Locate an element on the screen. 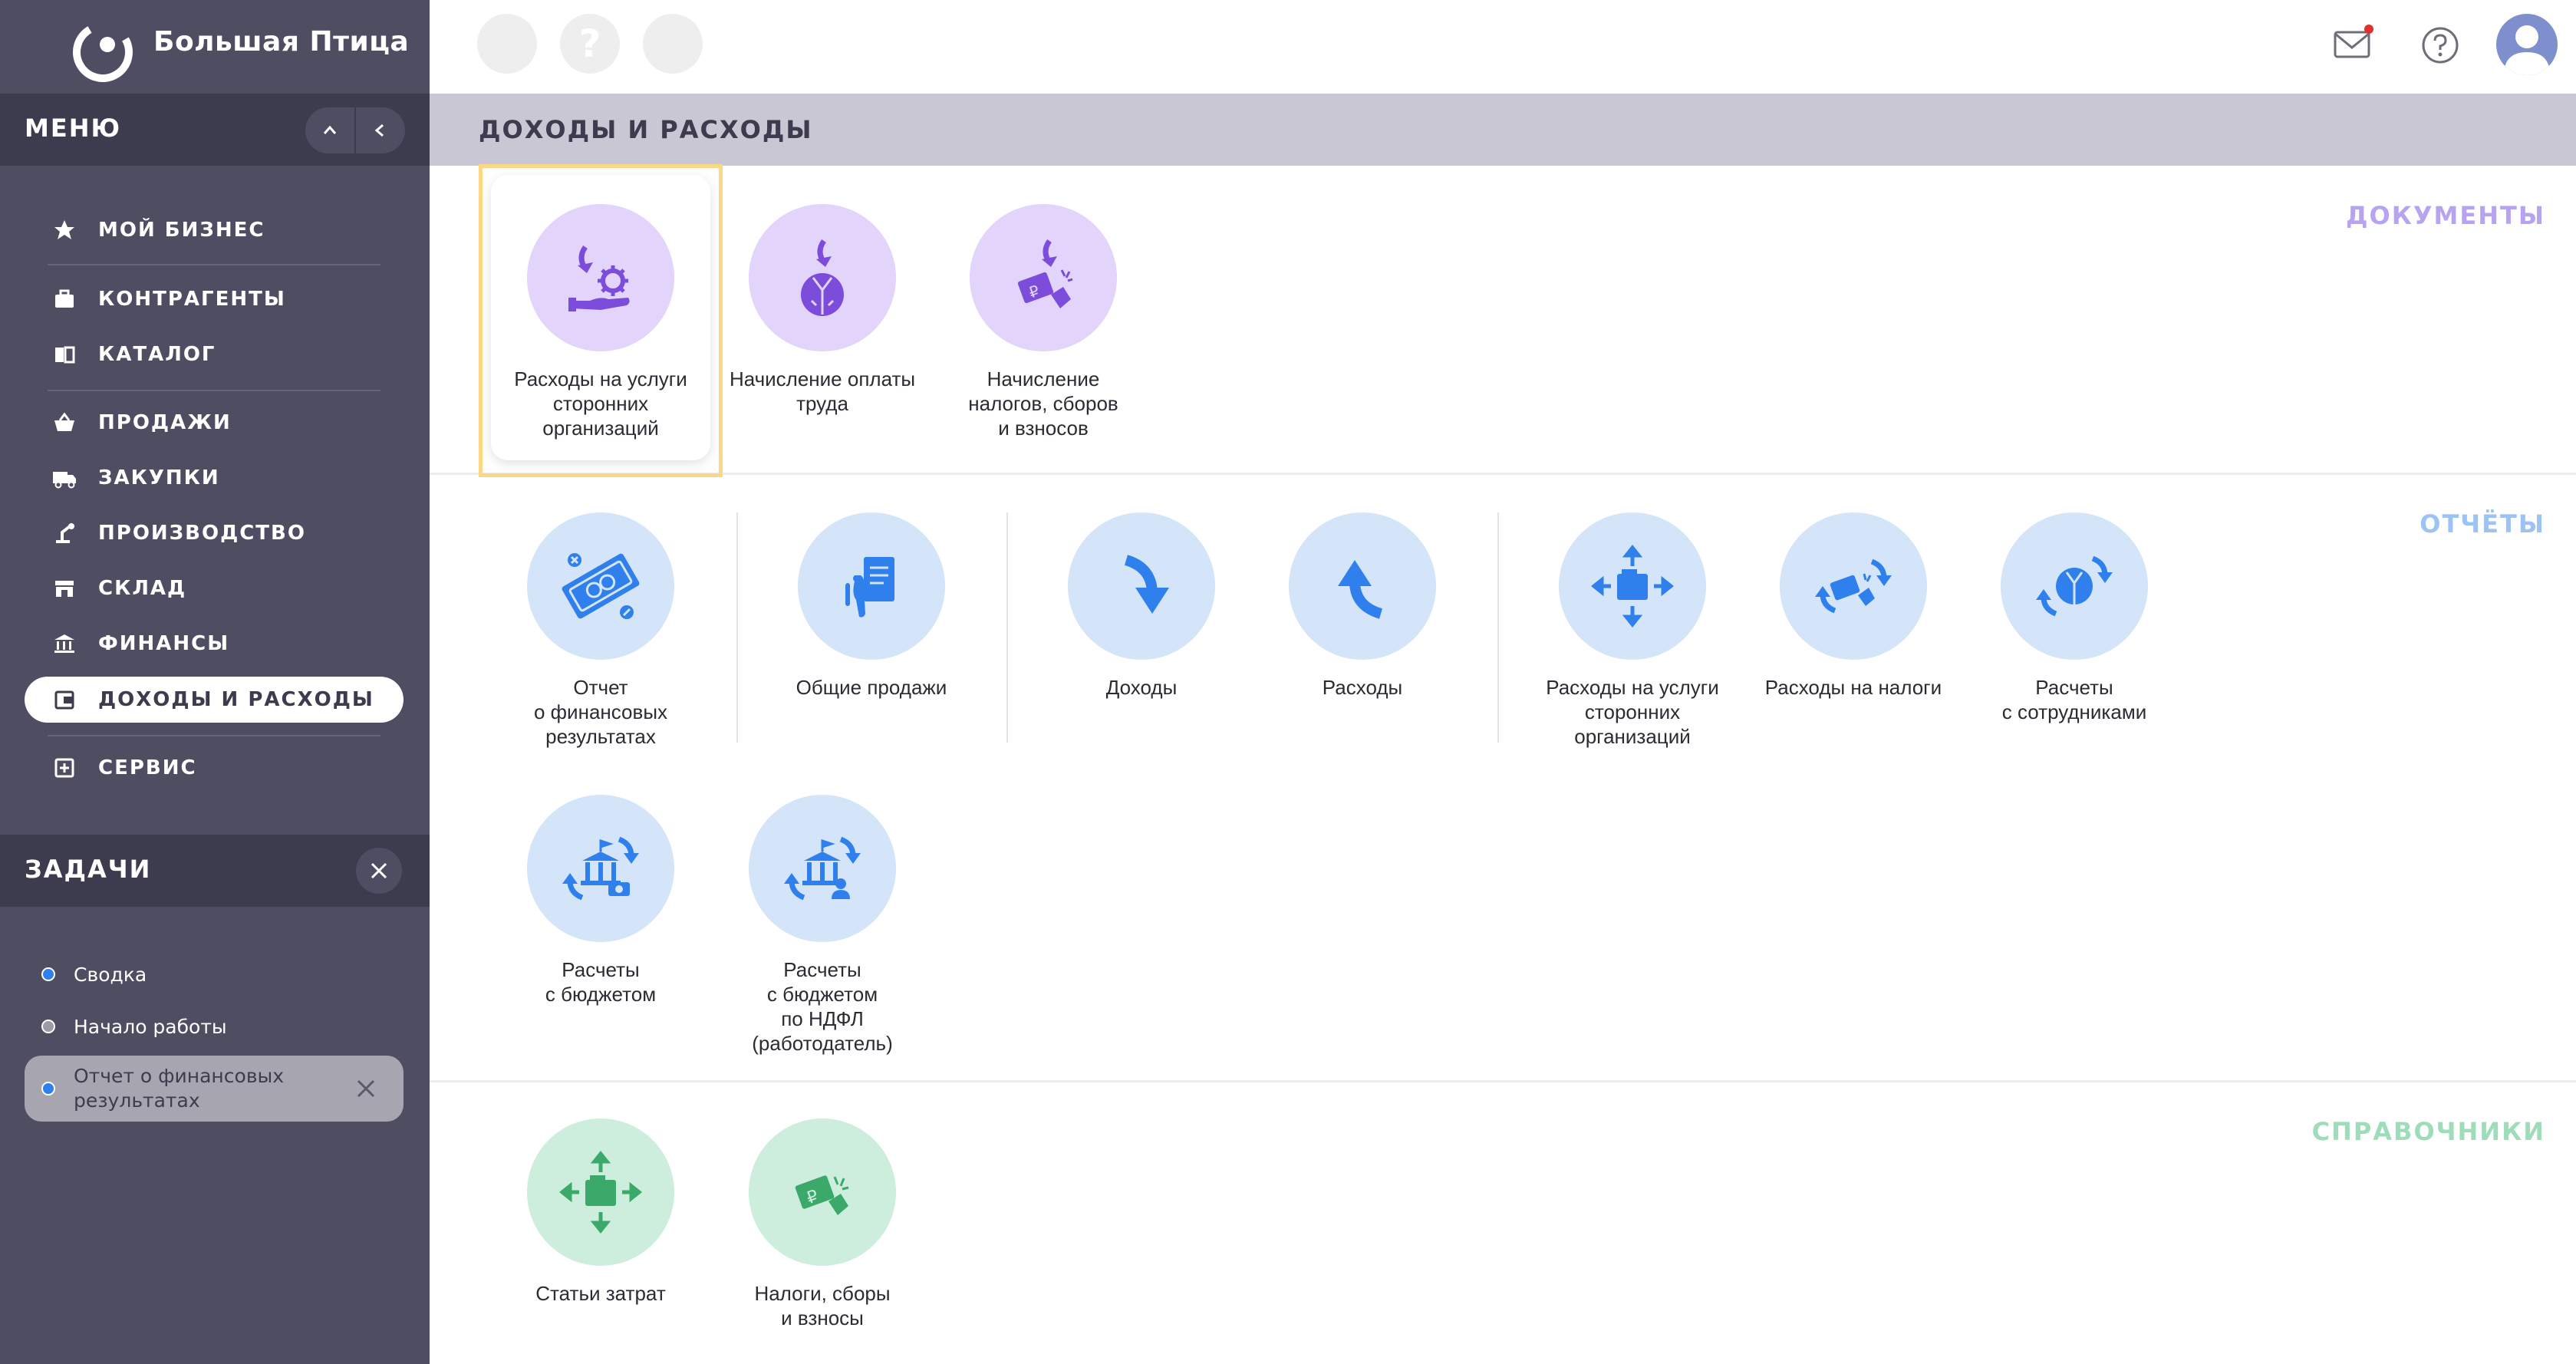  tile-label: Расходы на услуги сторонних организаций is located at coordinates (1632, 712).